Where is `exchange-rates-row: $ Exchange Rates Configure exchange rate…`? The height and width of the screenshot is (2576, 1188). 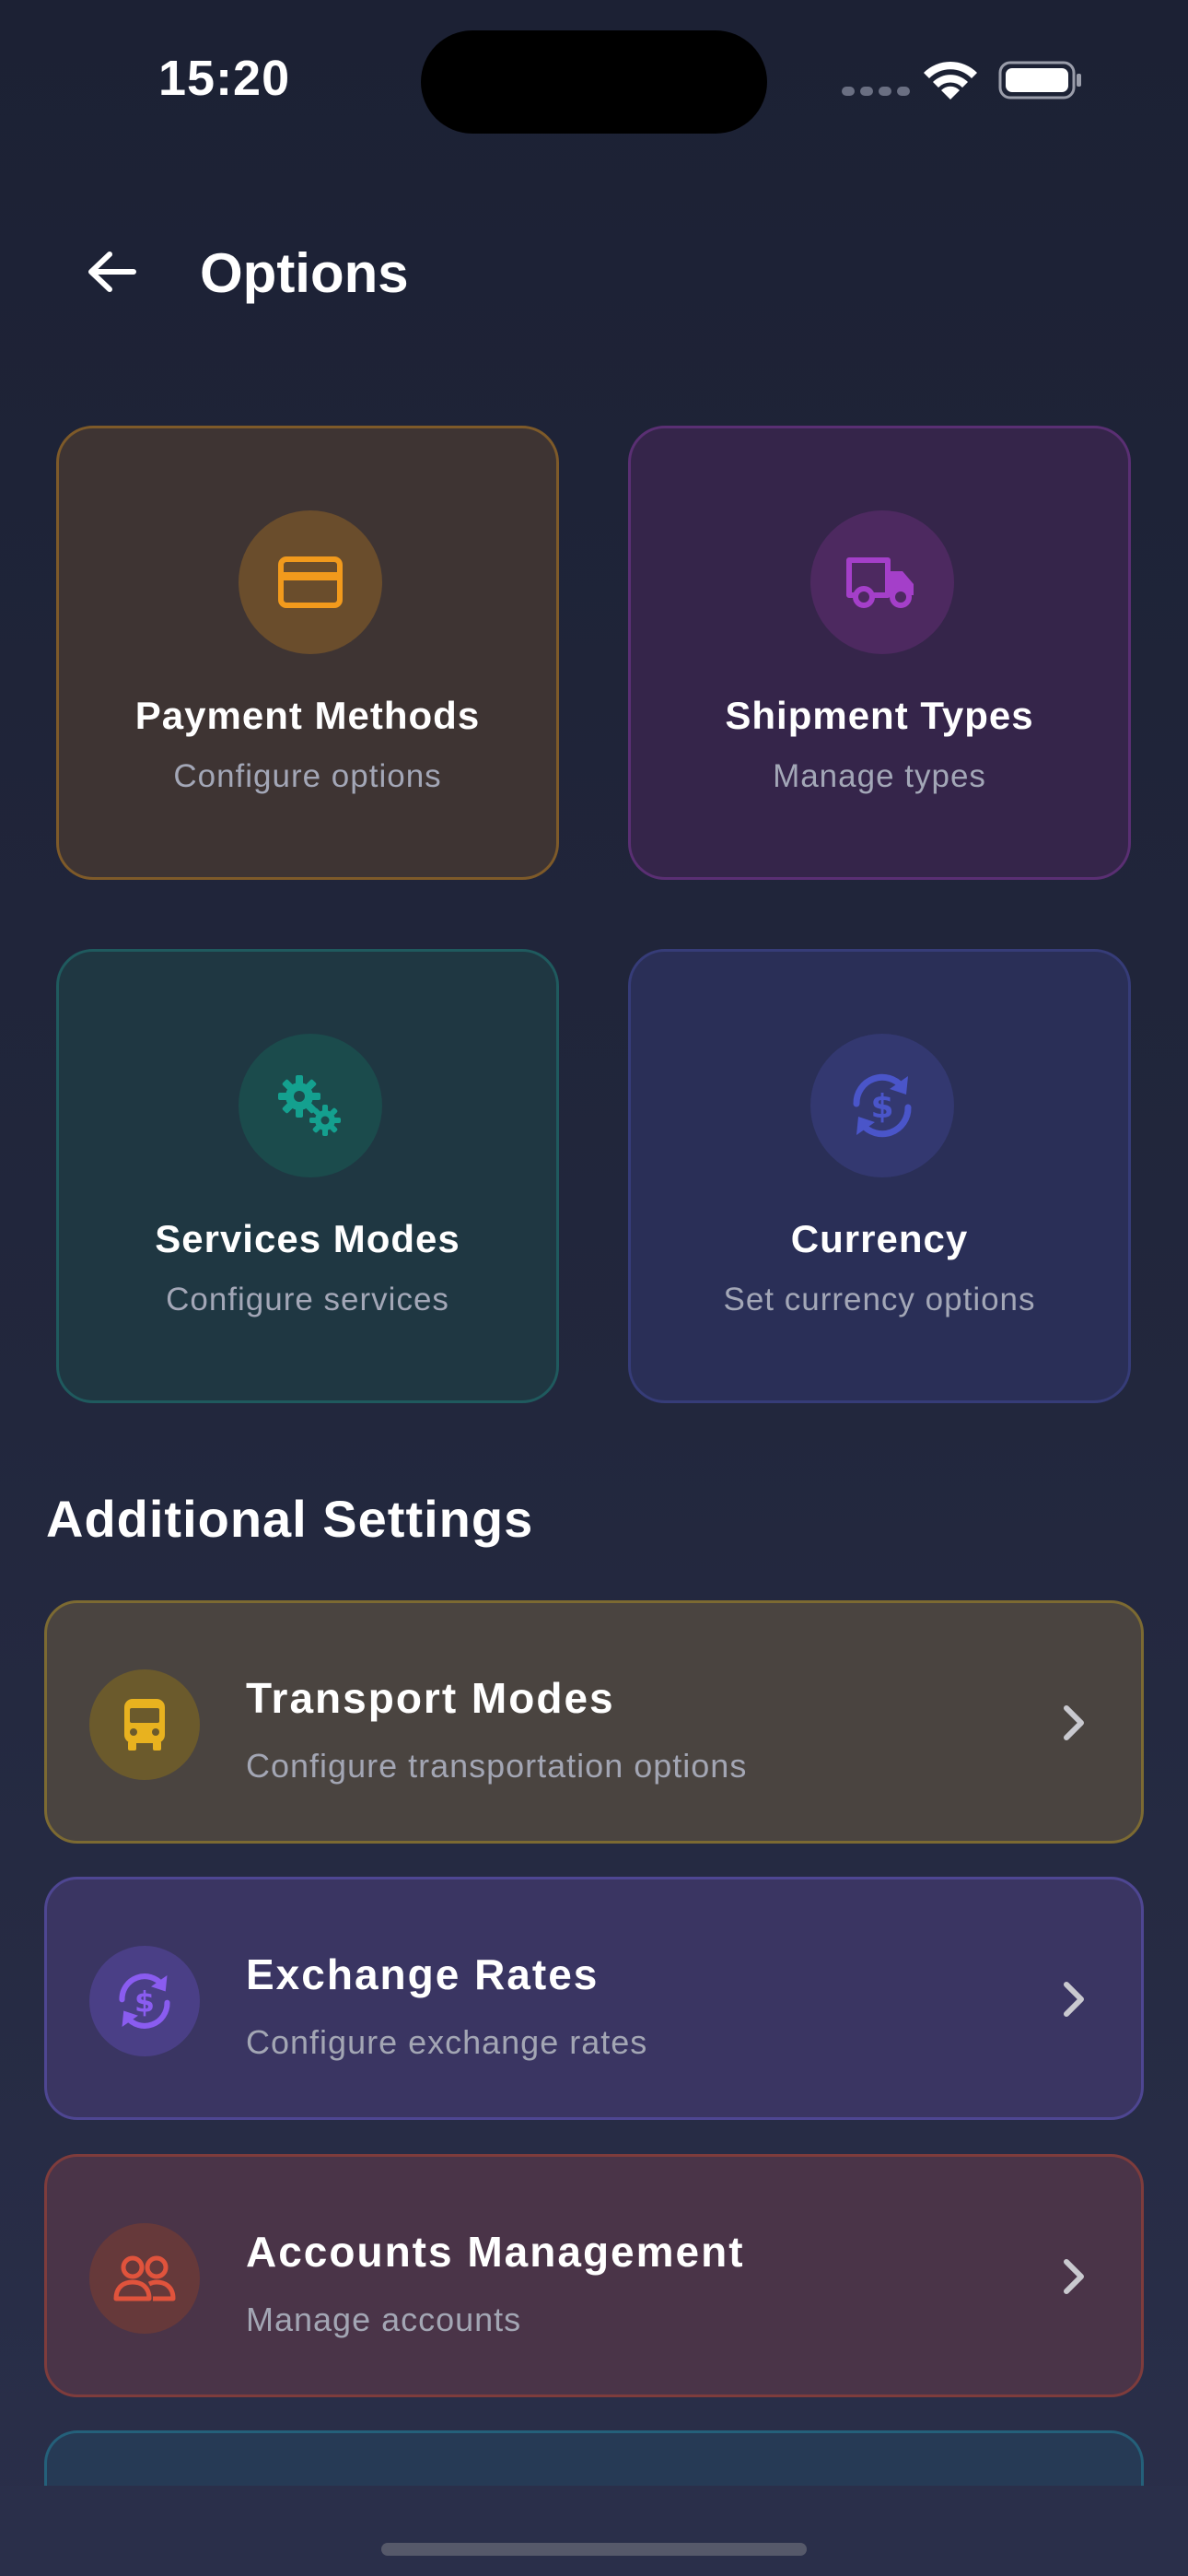
exchange-rates-row: $ Exchange Rates Configure exchange rate… is located at coordinates (594, 1999).